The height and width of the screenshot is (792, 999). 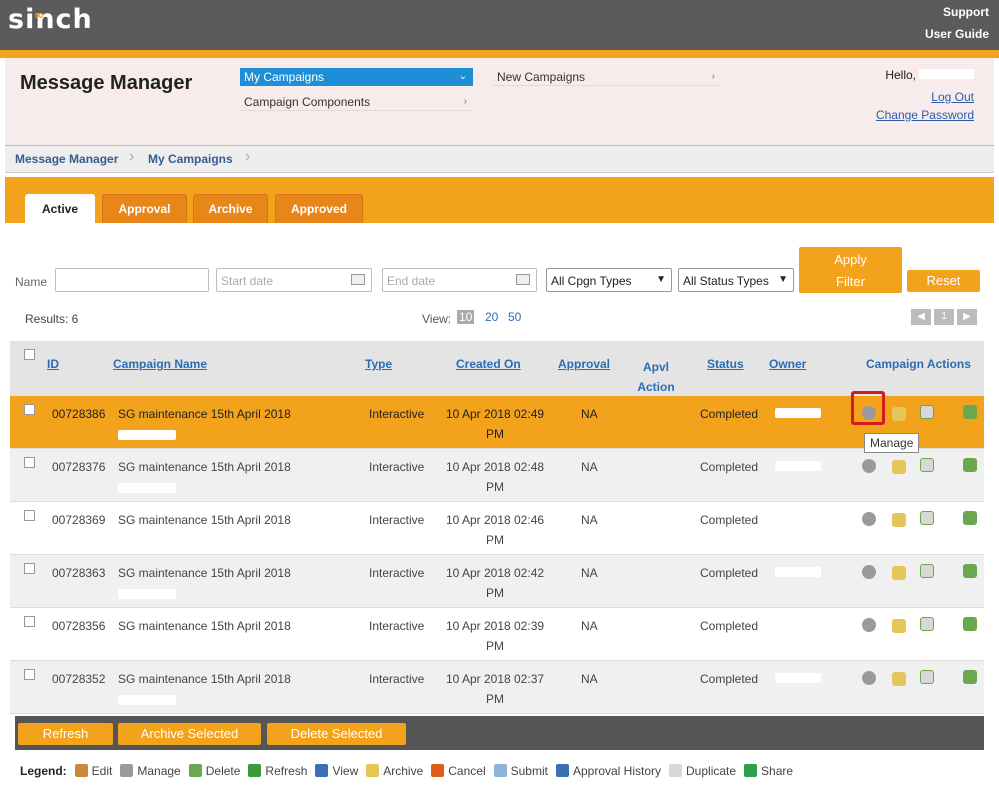 I want to click on prev-page-button: ◀, so click(x=921, y=317).